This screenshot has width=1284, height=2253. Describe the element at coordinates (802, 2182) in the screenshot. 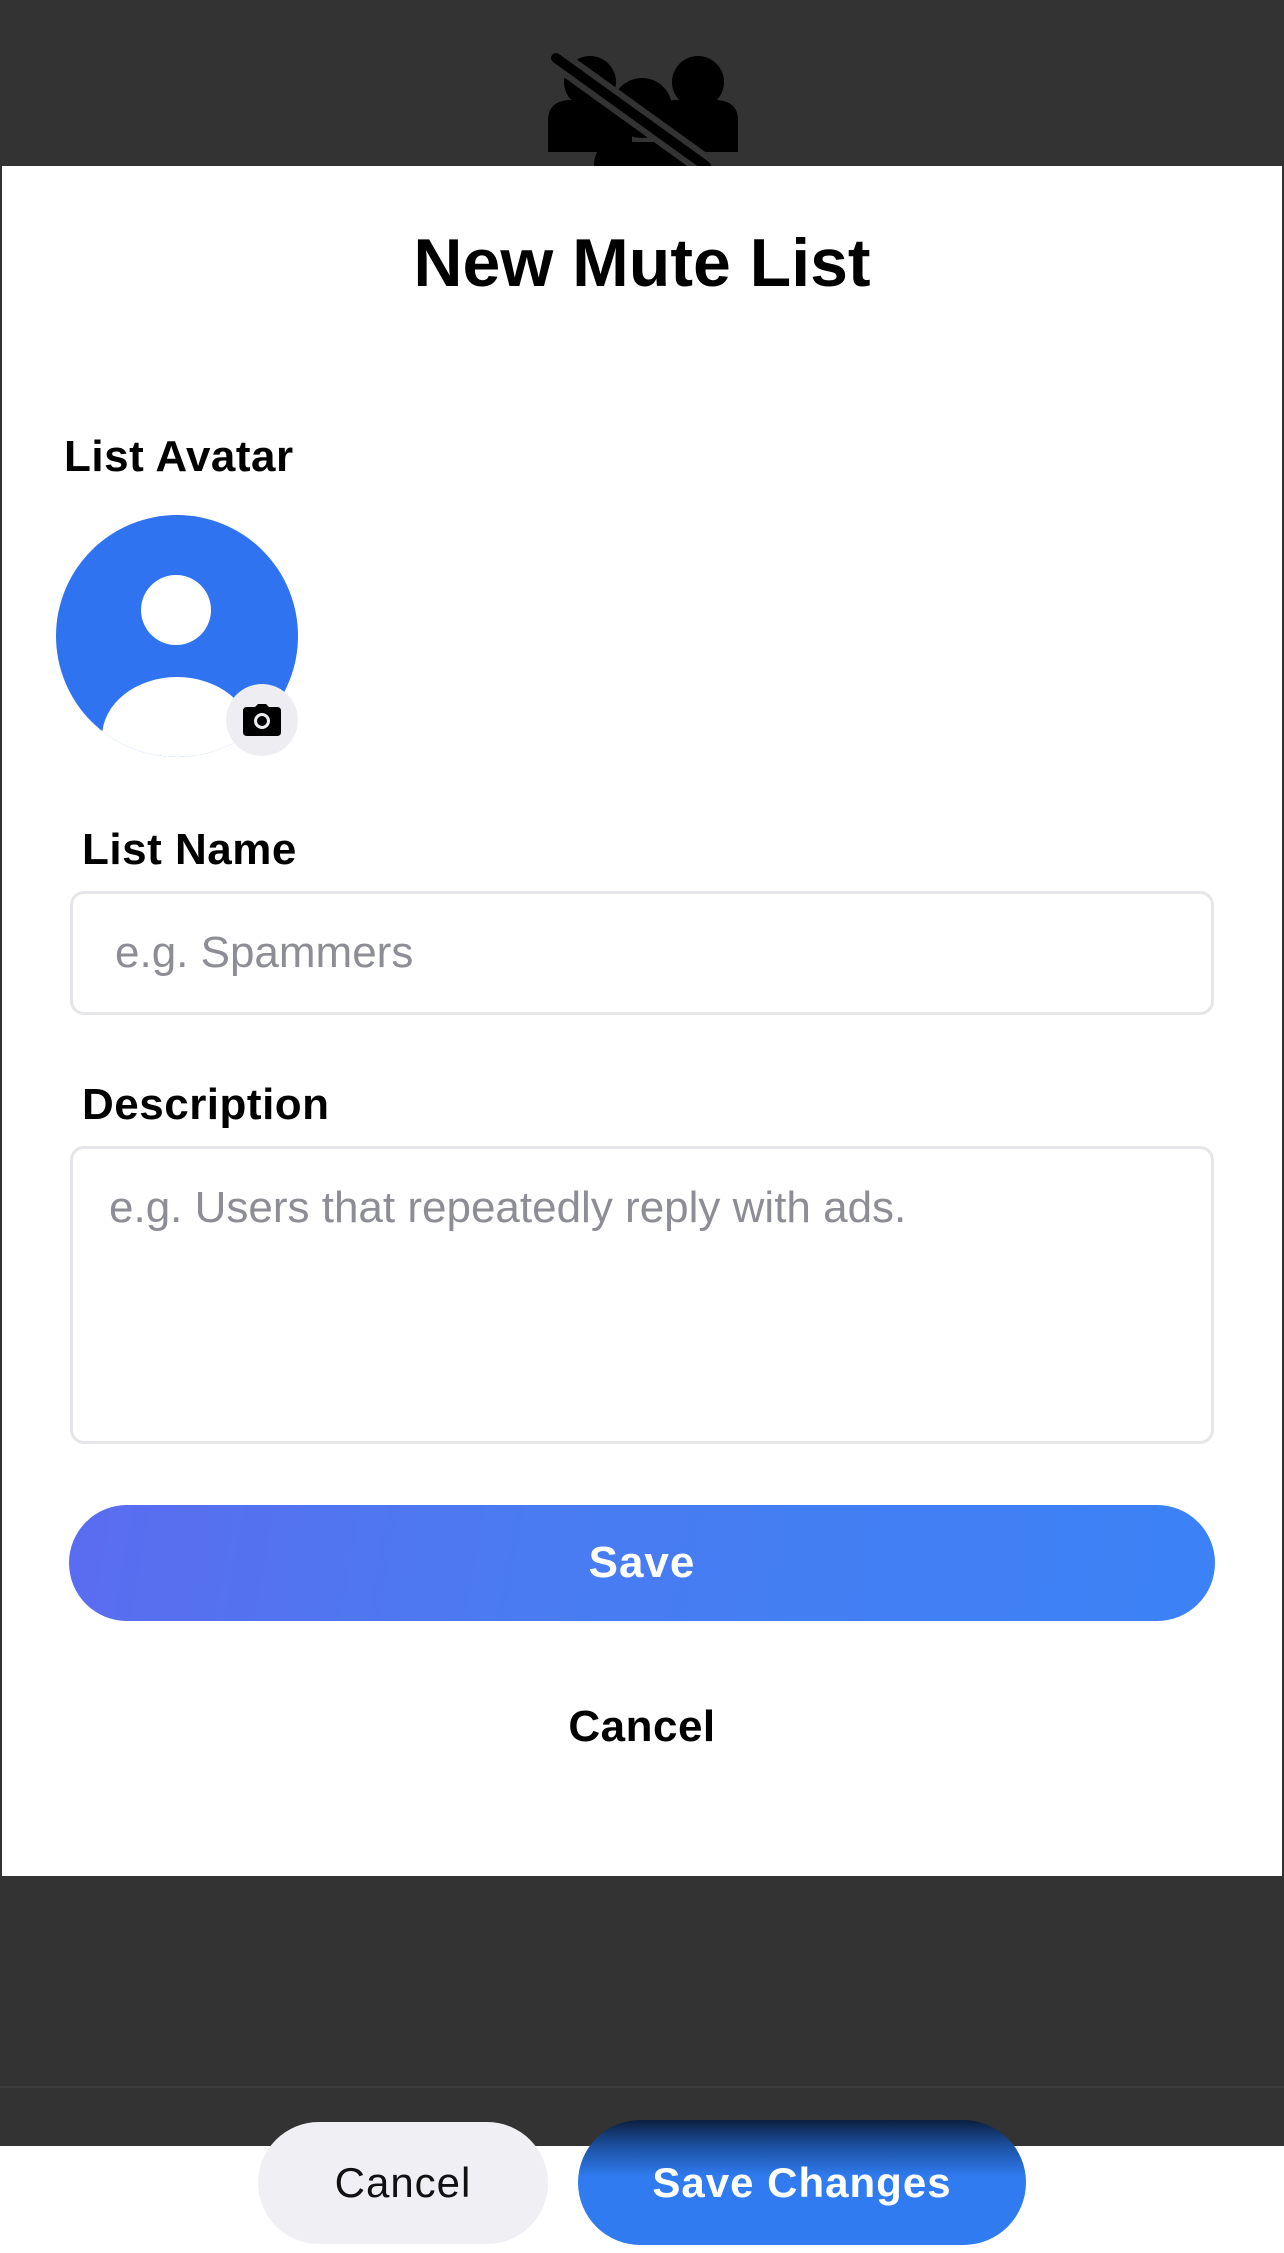

I see `save-changes-button: Save Changes` at that location.